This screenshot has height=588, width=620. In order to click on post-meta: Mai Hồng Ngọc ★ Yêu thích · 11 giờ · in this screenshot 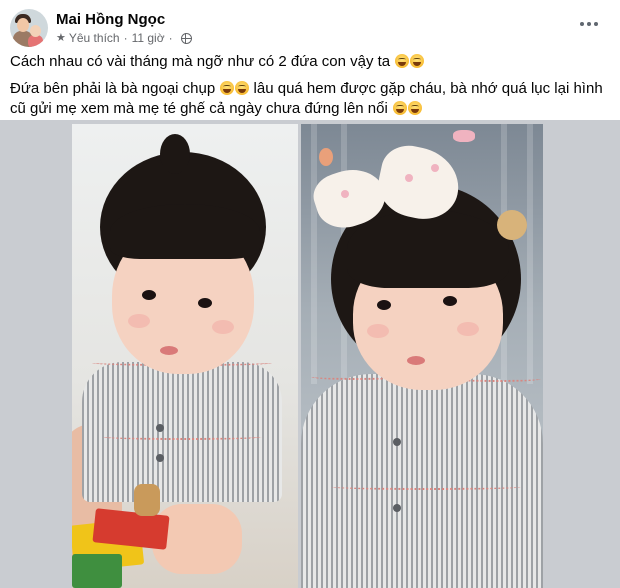, I will do `click(124, 28)`.